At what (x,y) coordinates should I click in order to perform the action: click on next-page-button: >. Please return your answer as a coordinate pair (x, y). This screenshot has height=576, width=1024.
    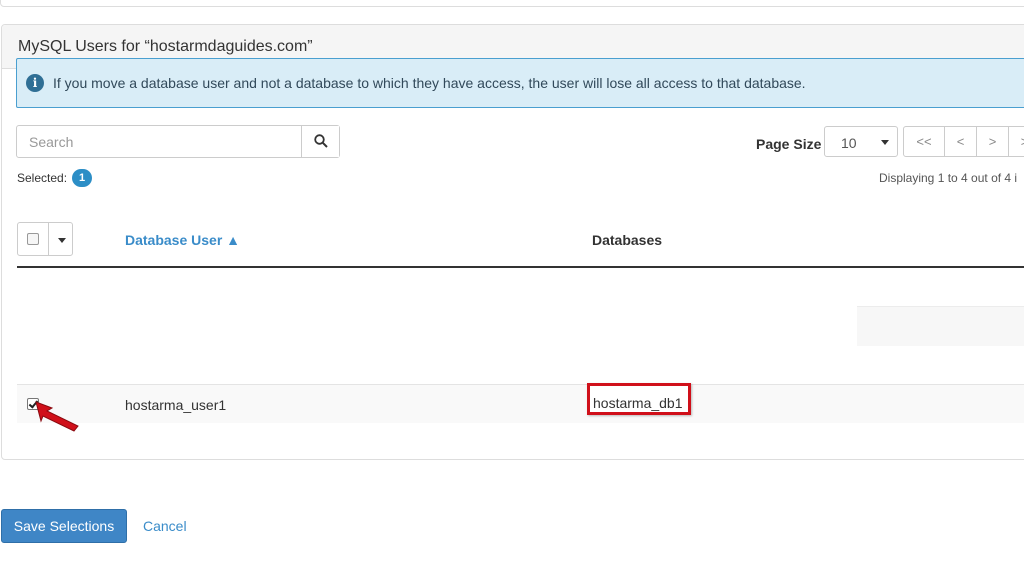
    Looking at the image, I should click on (992, 141).